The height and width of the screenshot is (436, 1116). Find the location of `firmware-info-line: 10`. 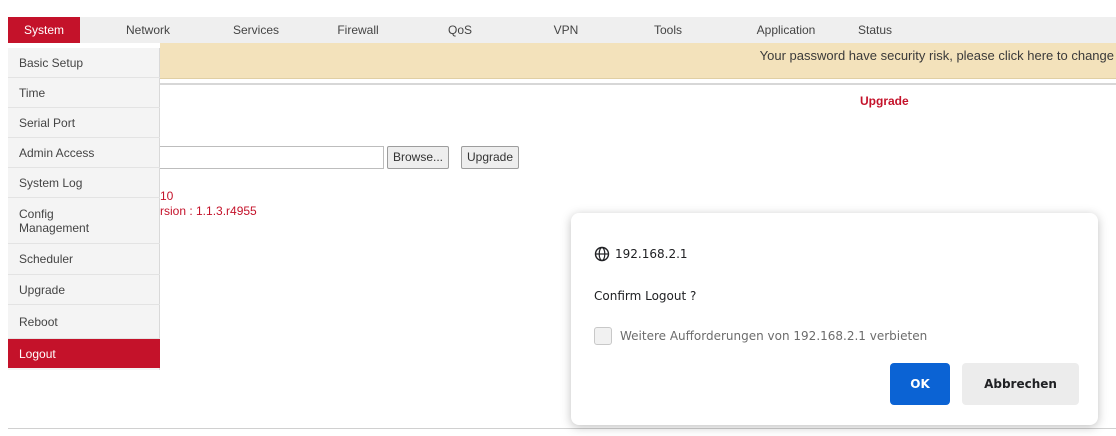

firmware-info-line: 10 is located at coordinates (167, 196).